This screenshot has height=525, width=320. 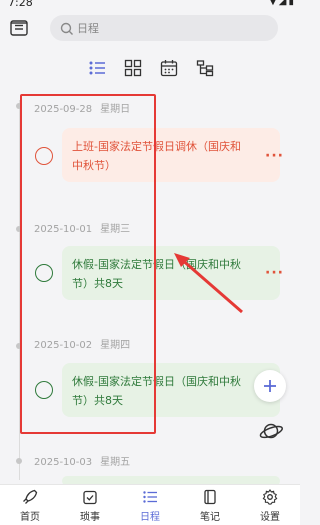 What do you see at coordinates (150, 517) in the screenshot?
I see `nav-schedule-label: 日程` at bounding box center [150, 517].